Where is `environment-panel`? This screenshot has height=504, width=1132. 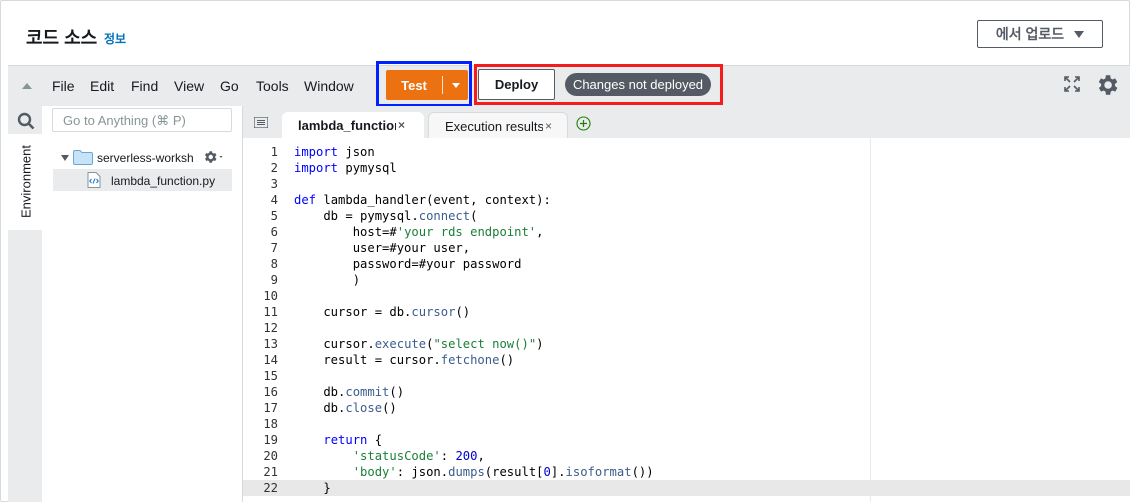
environment-panel is located at coordinates (142, 304).